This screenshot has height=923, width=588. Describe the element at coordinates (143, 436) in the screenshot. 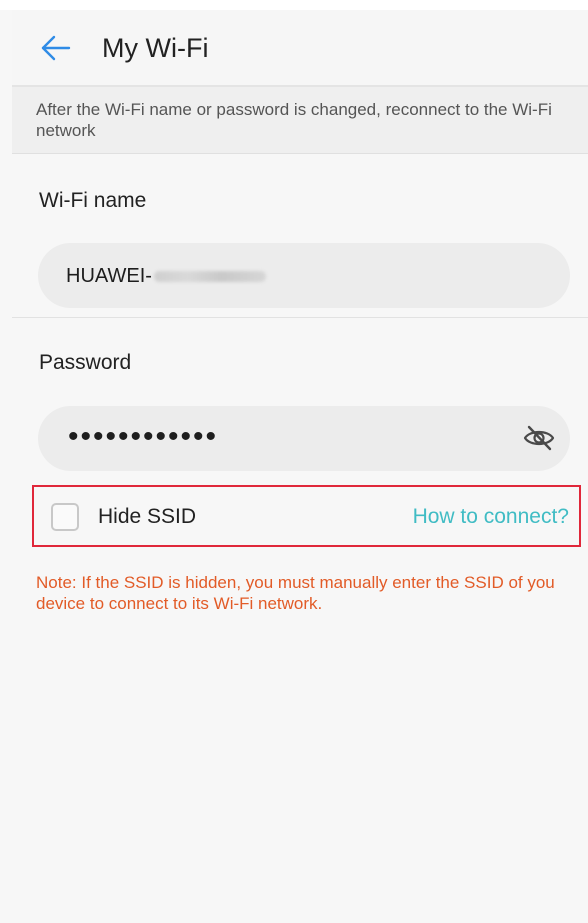

I see `password-value: ••••••••••••` at that location.